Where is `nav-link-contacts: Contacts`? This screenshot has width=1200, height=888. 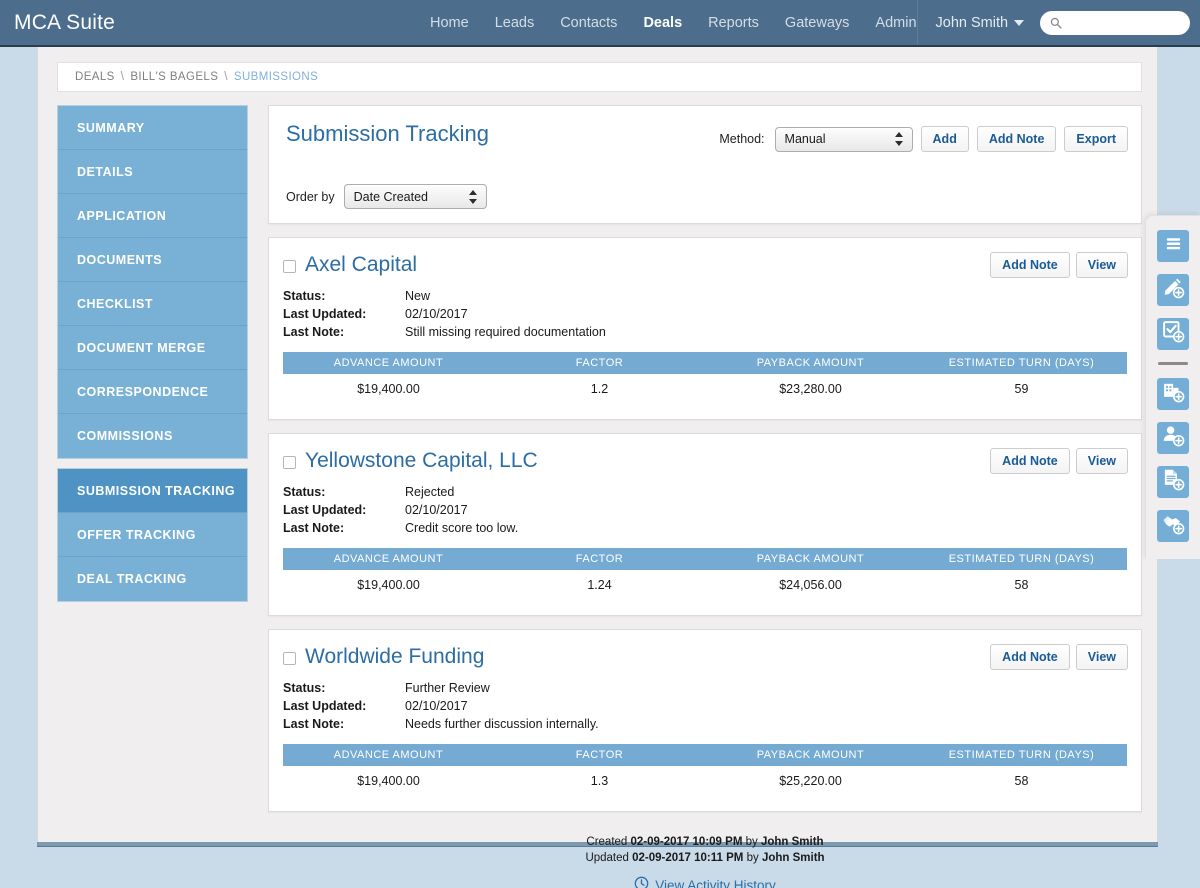 nav-link-contacts: Contacts is located at coordinates (588, 23).